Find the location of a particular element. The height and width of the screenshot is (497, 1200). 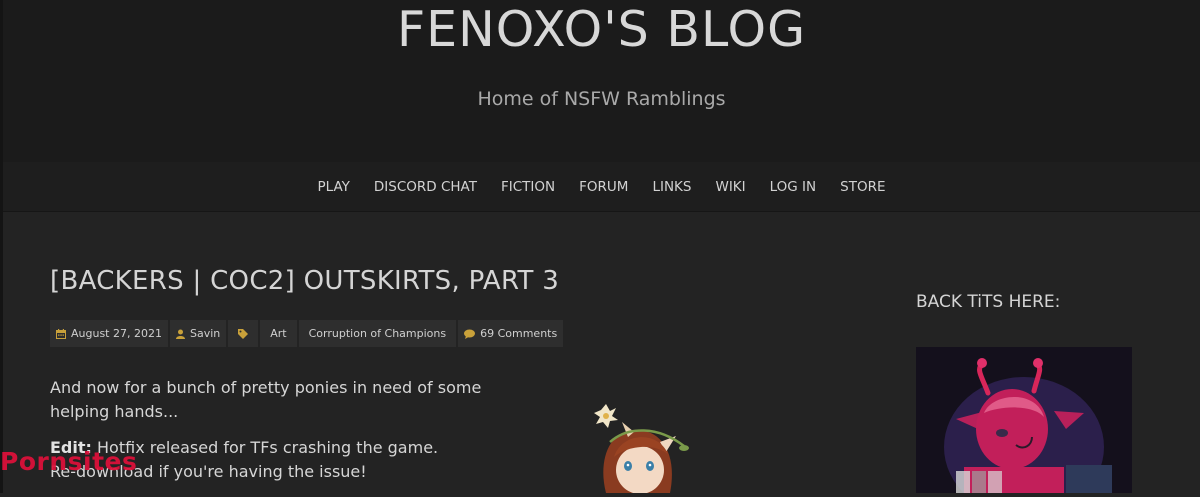

pony-illustration is located at coordinates (643, 448).